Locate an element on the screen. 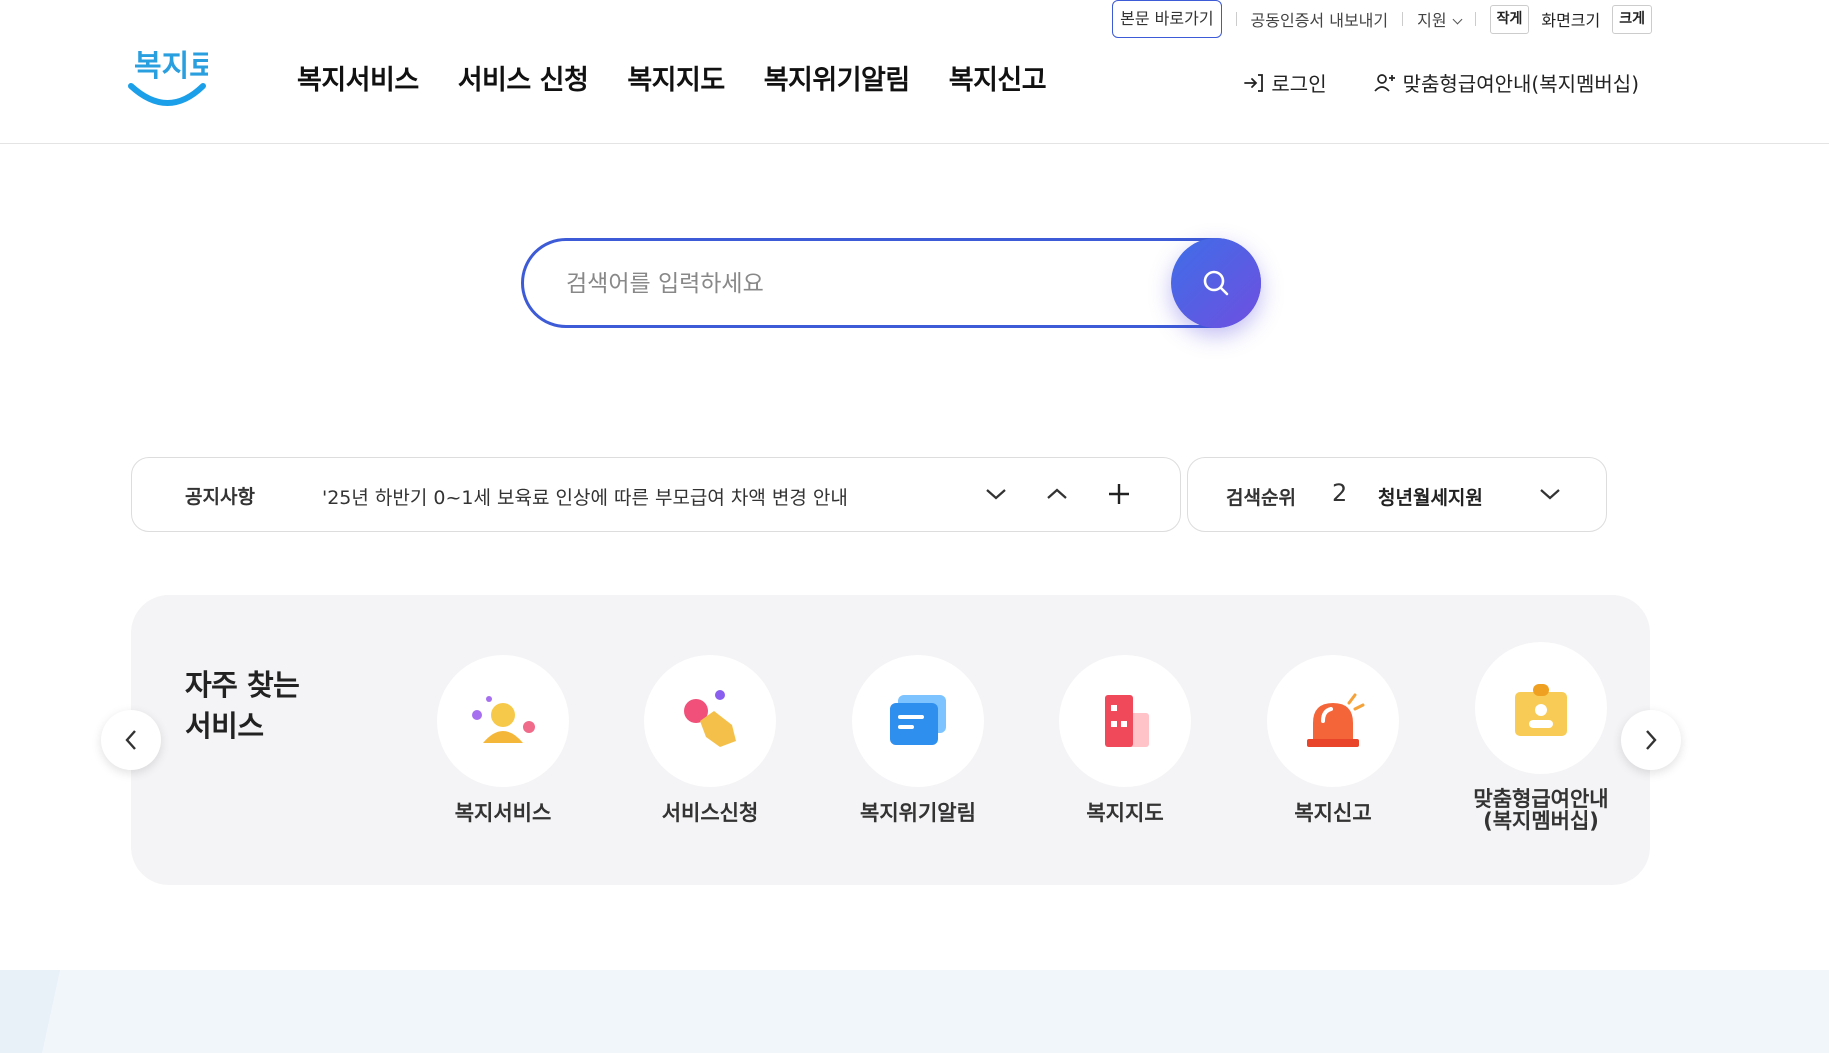 The width and height of the screenshot is (1829, 1053). carousel-next-button is located at coordinates (1651, 740).